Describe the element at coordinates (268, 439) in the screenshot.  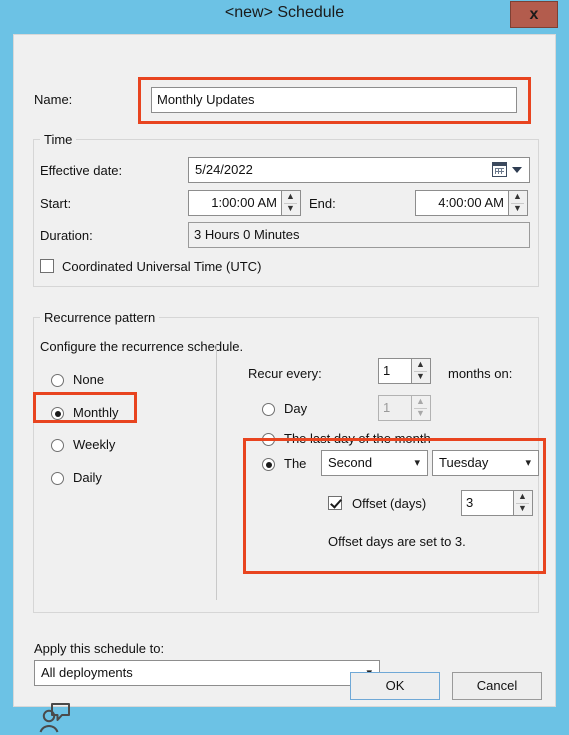
I see `radio-last-day` at that location.